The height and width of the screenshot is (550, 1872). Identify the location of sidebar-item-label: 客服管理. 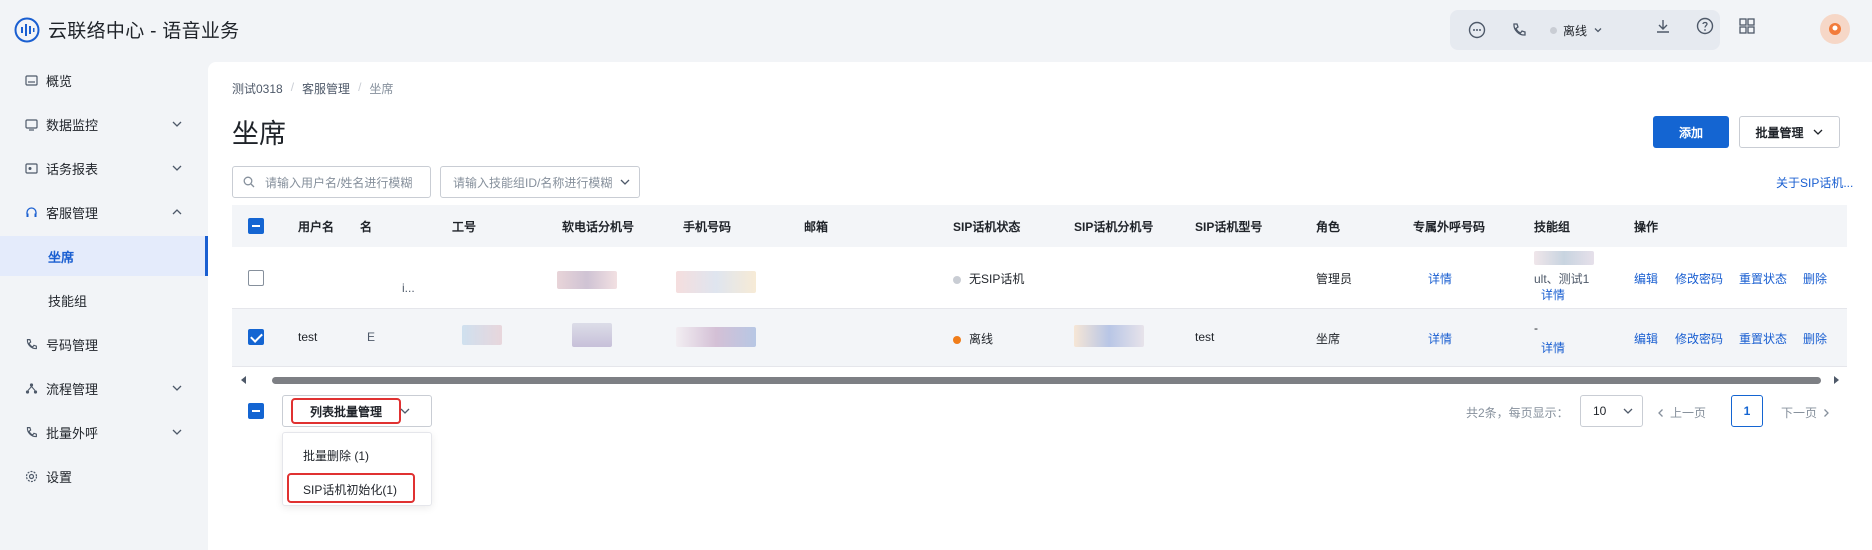
(72, 213).